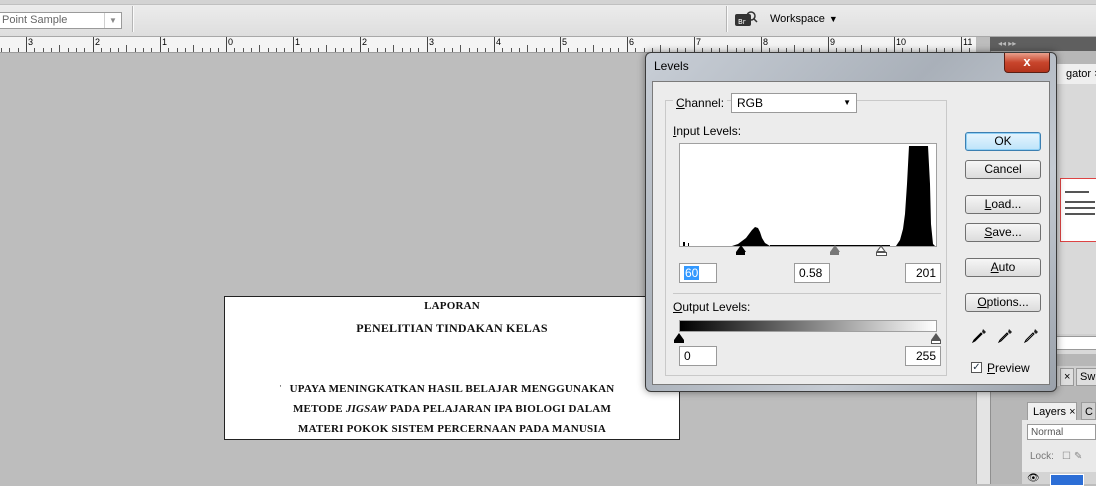  I want to click on eye-icon: 👁, so click(1033, 478).